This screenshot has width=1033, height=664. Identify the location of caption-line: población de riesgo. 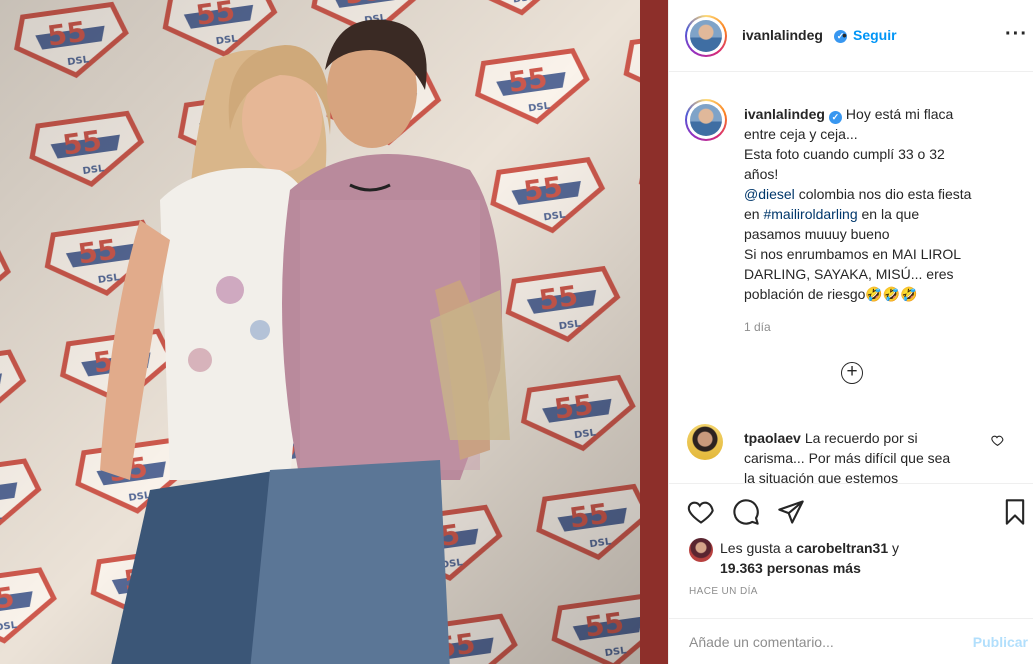
(805, 294).